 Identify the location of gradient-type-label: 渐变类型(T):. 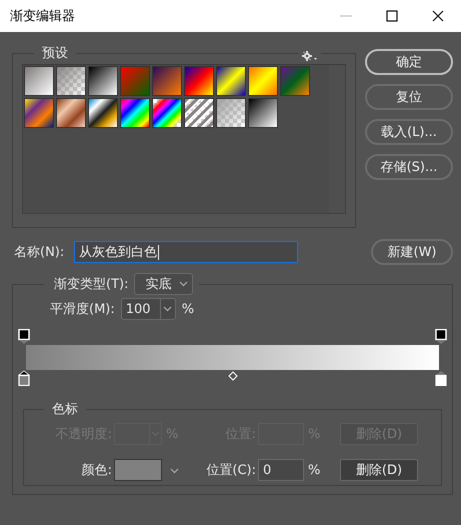
(91, 284).